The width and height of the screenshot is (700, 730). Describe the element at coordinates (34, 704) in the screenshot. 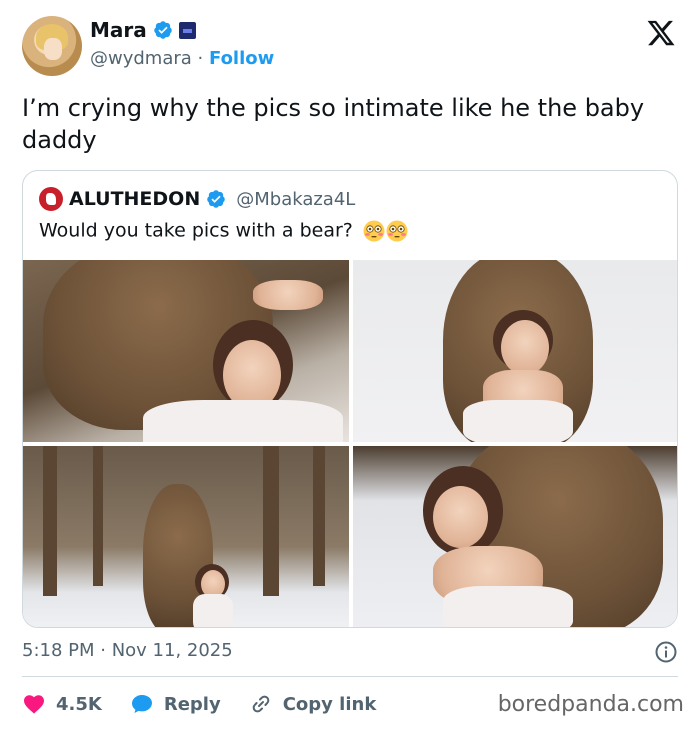

I see `heart-icon` at that location.